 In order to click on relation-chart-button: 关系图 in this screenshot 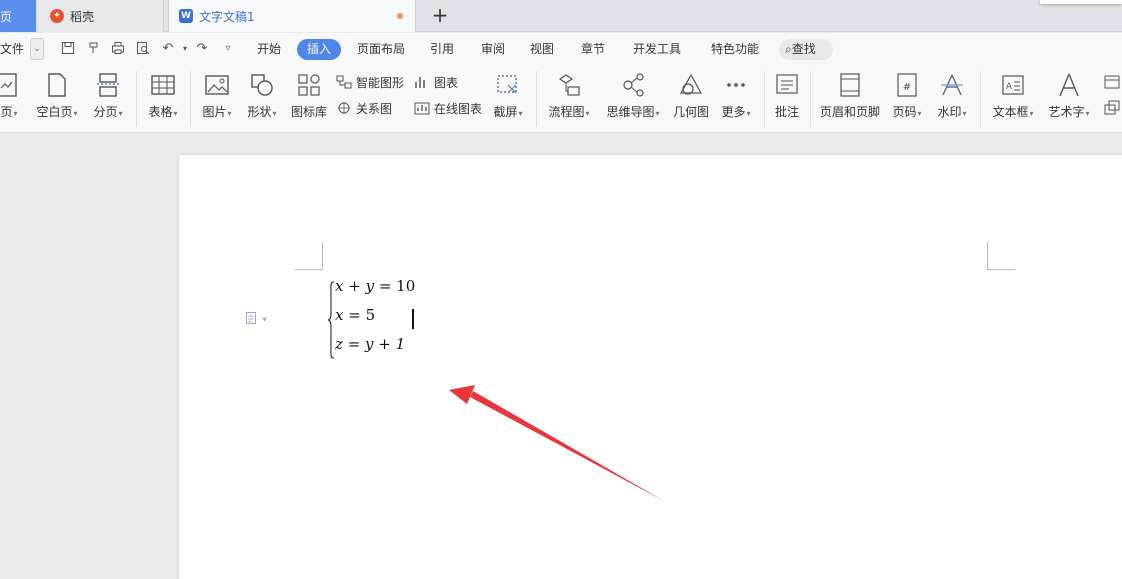, I will do `click(364, 109)`.